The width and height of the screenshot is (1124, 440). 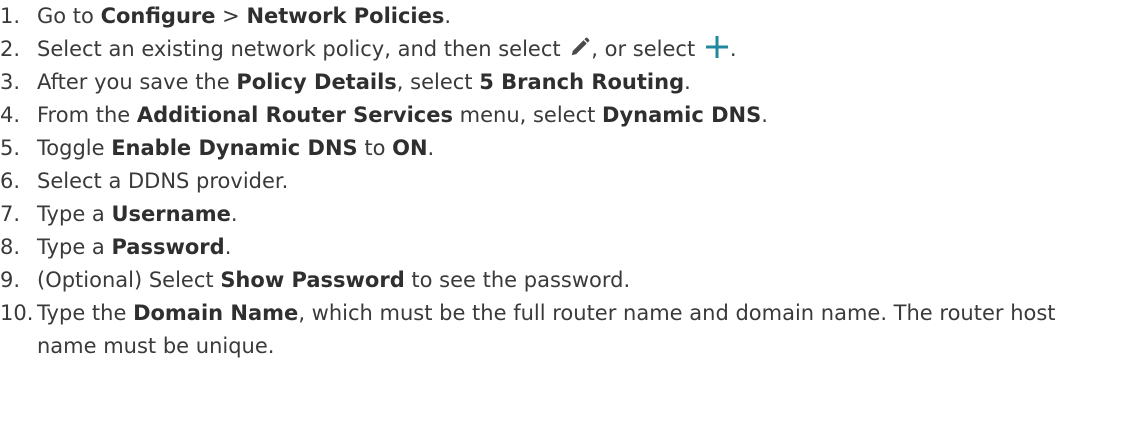 What do you see at coordinates (216, 313) in the screenshot?
I see `domain-name-label: Domain Name` at bounding box center [216, 313].